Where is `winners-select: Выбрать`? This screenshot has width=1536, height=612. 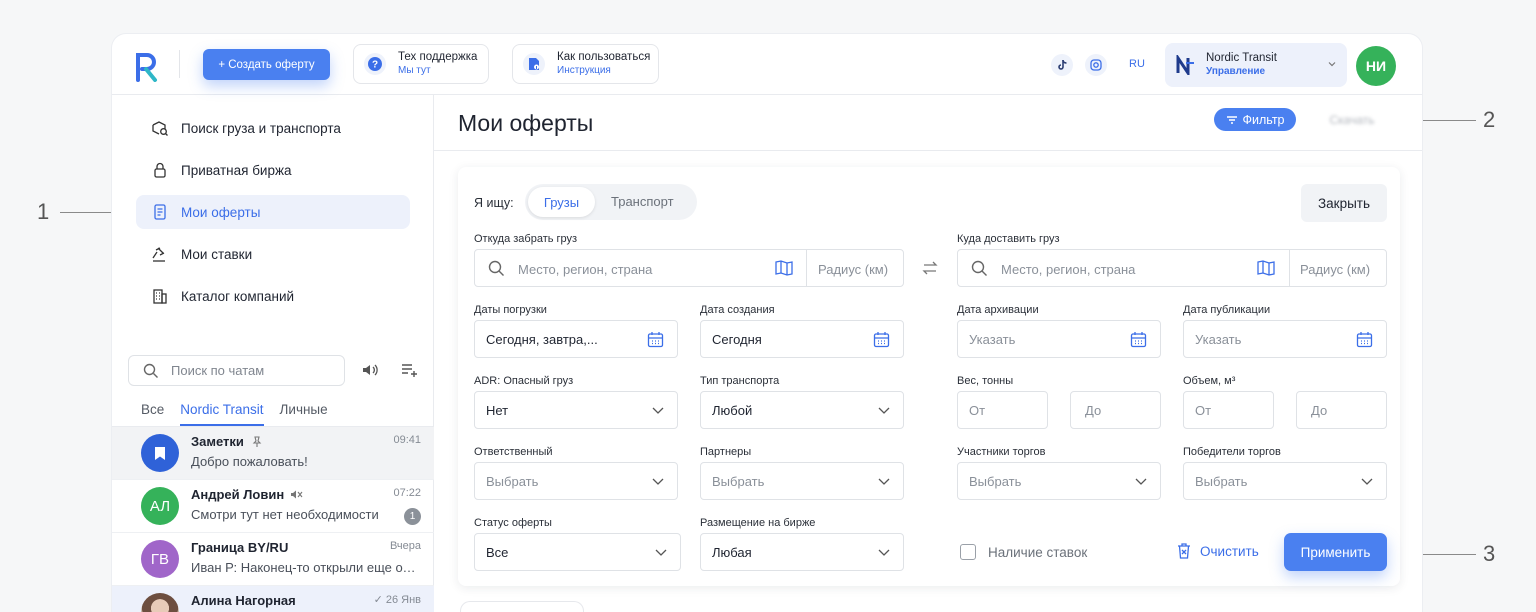
winners-select: Выбрать is located at coordinates (1285, 481).